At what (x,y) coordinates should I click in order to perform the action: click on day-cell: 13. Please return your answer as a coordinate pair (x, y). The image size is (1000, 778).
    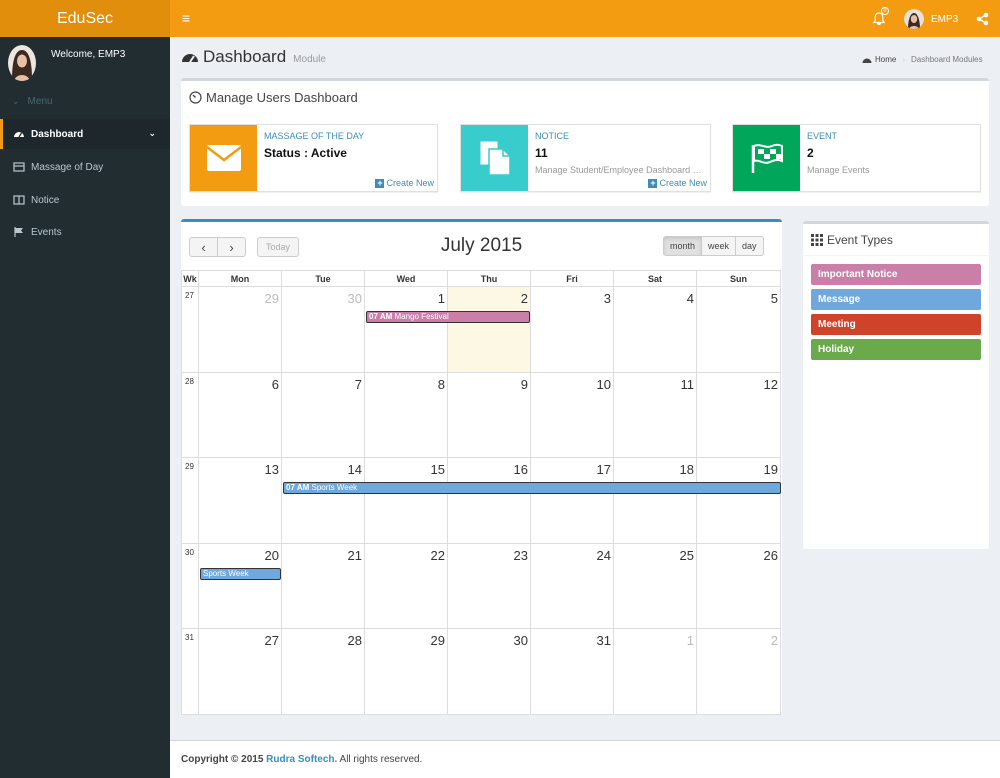
    Looking at the image, I should click on (240, 501).